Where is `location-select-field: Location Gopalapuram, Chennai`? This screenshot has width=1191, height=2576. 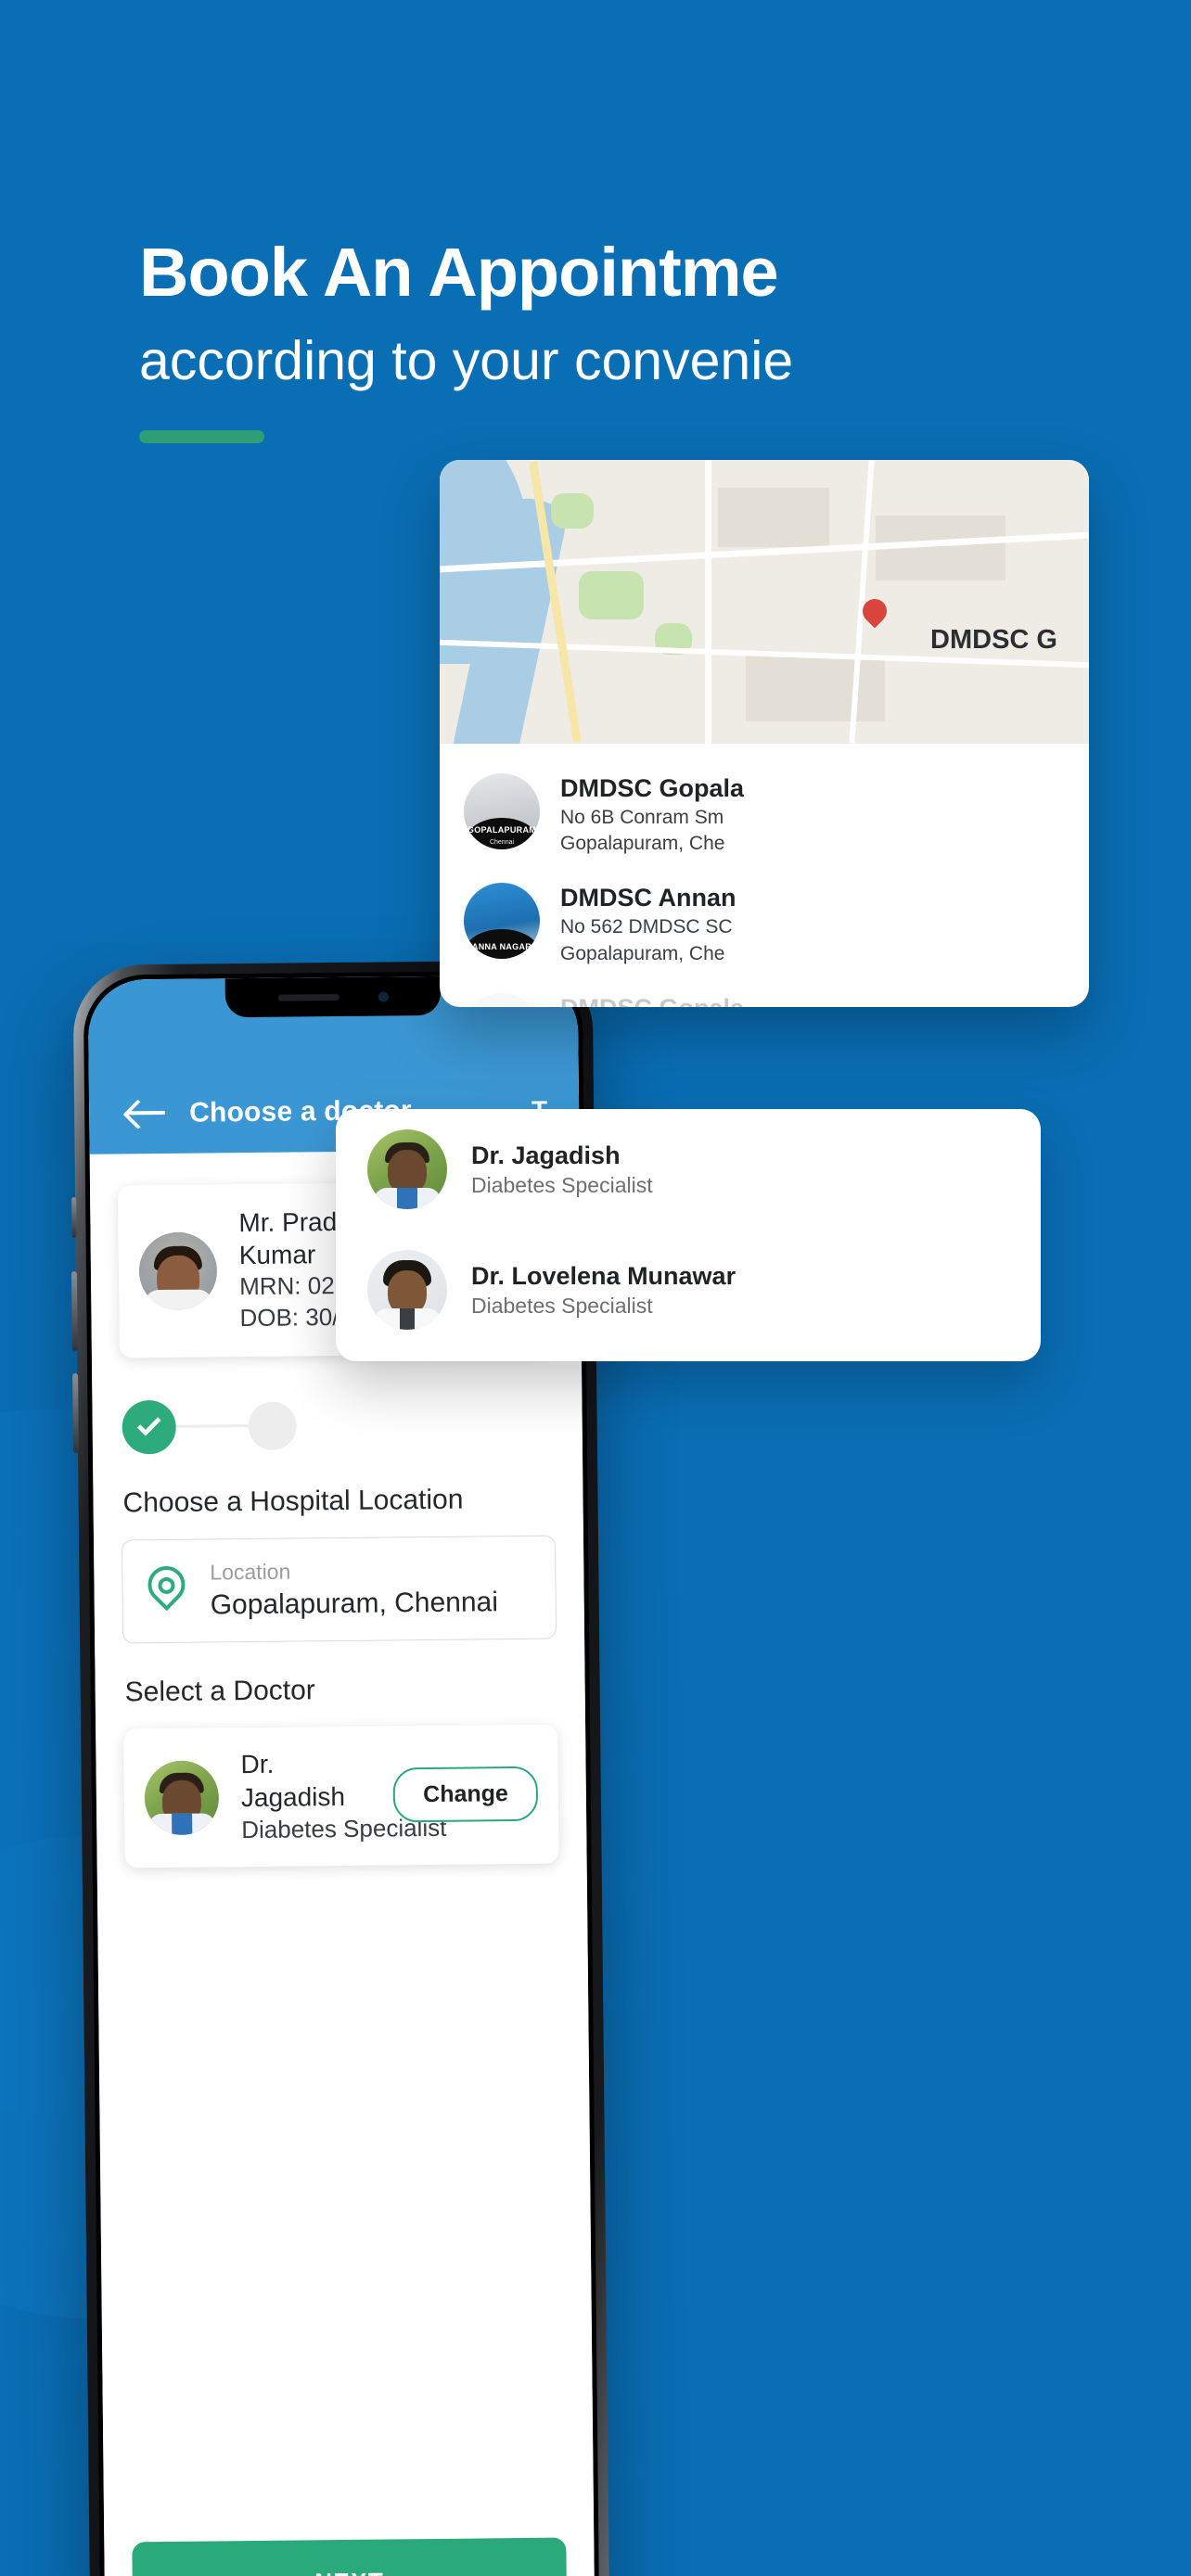
location-select-field: Location Gopalapuram, Chennai is located at coordinates (339, 1589).